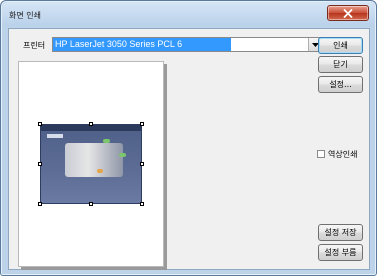 The image size is (377, 276). Describe the element at coordinates (342, 154) in the screenshot. I see `color-print-label: 역상인쇄` at that location.